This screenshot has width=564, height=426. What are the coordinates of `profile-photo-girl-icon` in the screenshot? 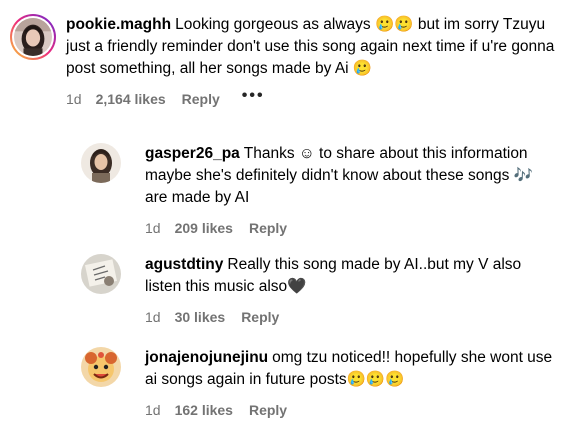 It's located at (33, 37).